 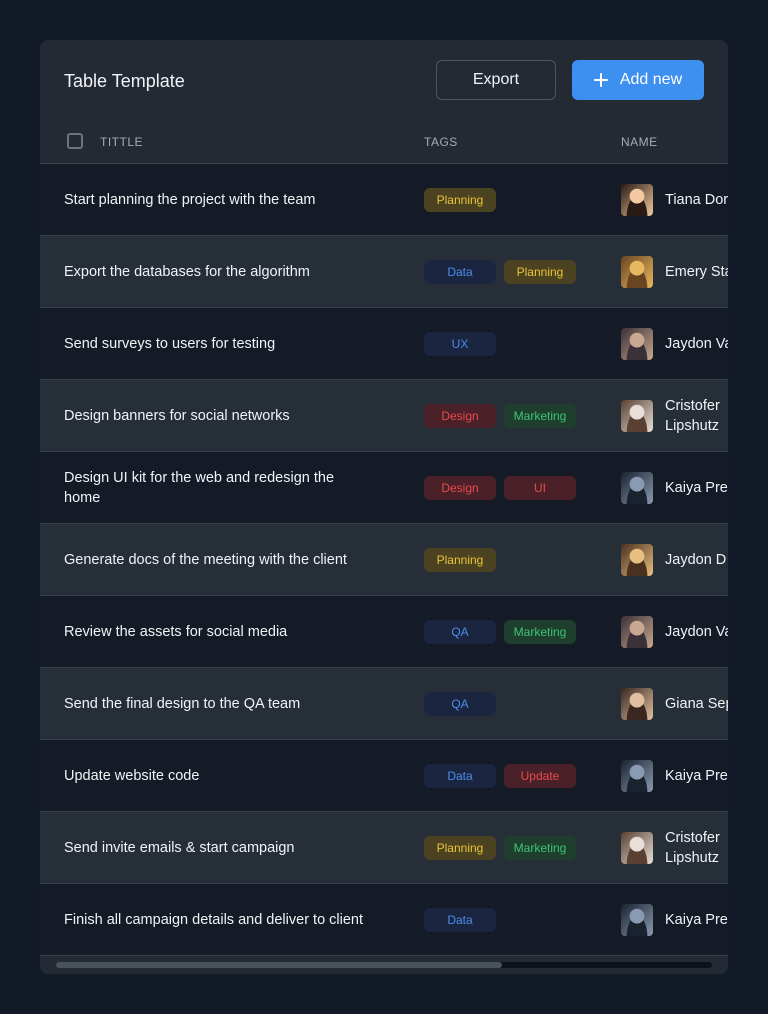 What do you see at coordinates (500, 272) in the screenshot?
I see `row-tags: Data Planning` at bounding box center [500, 272].